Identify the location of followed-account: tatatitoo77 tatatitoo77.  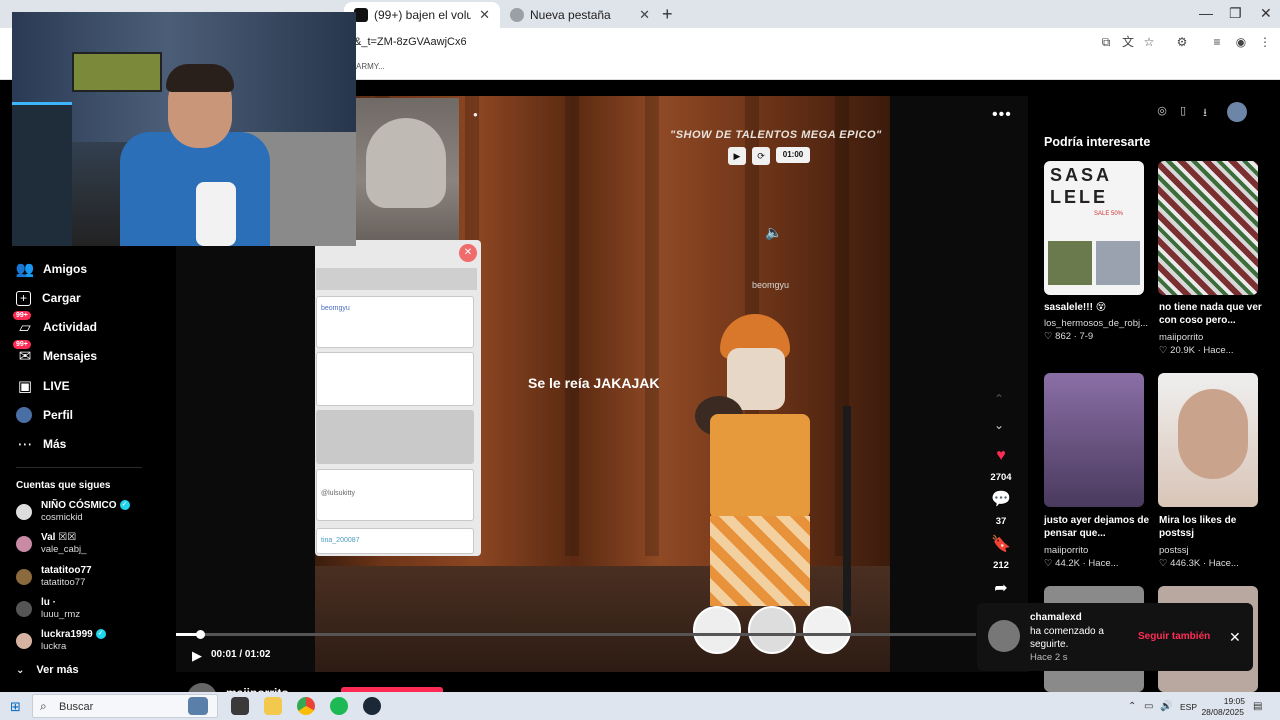
(54, 577).